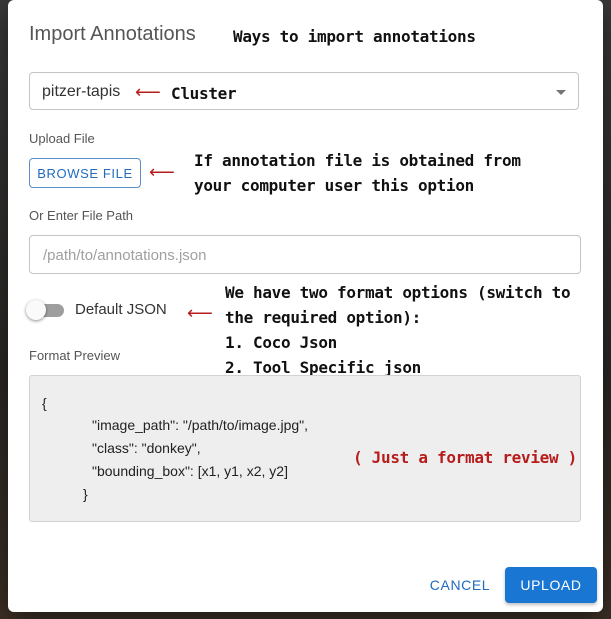 This screenshot has width=611, height=619. Describe the element at coordinates (357, 160) in the screenshot. I see `upload-annotation-line-1: If annotation file is obtained from` at that location.